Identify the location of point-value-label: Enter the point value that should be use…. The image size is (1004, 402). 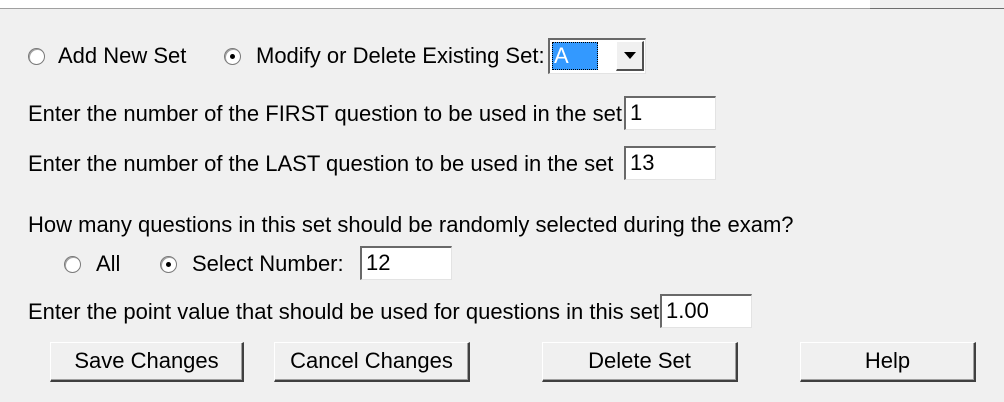
(344, 311).